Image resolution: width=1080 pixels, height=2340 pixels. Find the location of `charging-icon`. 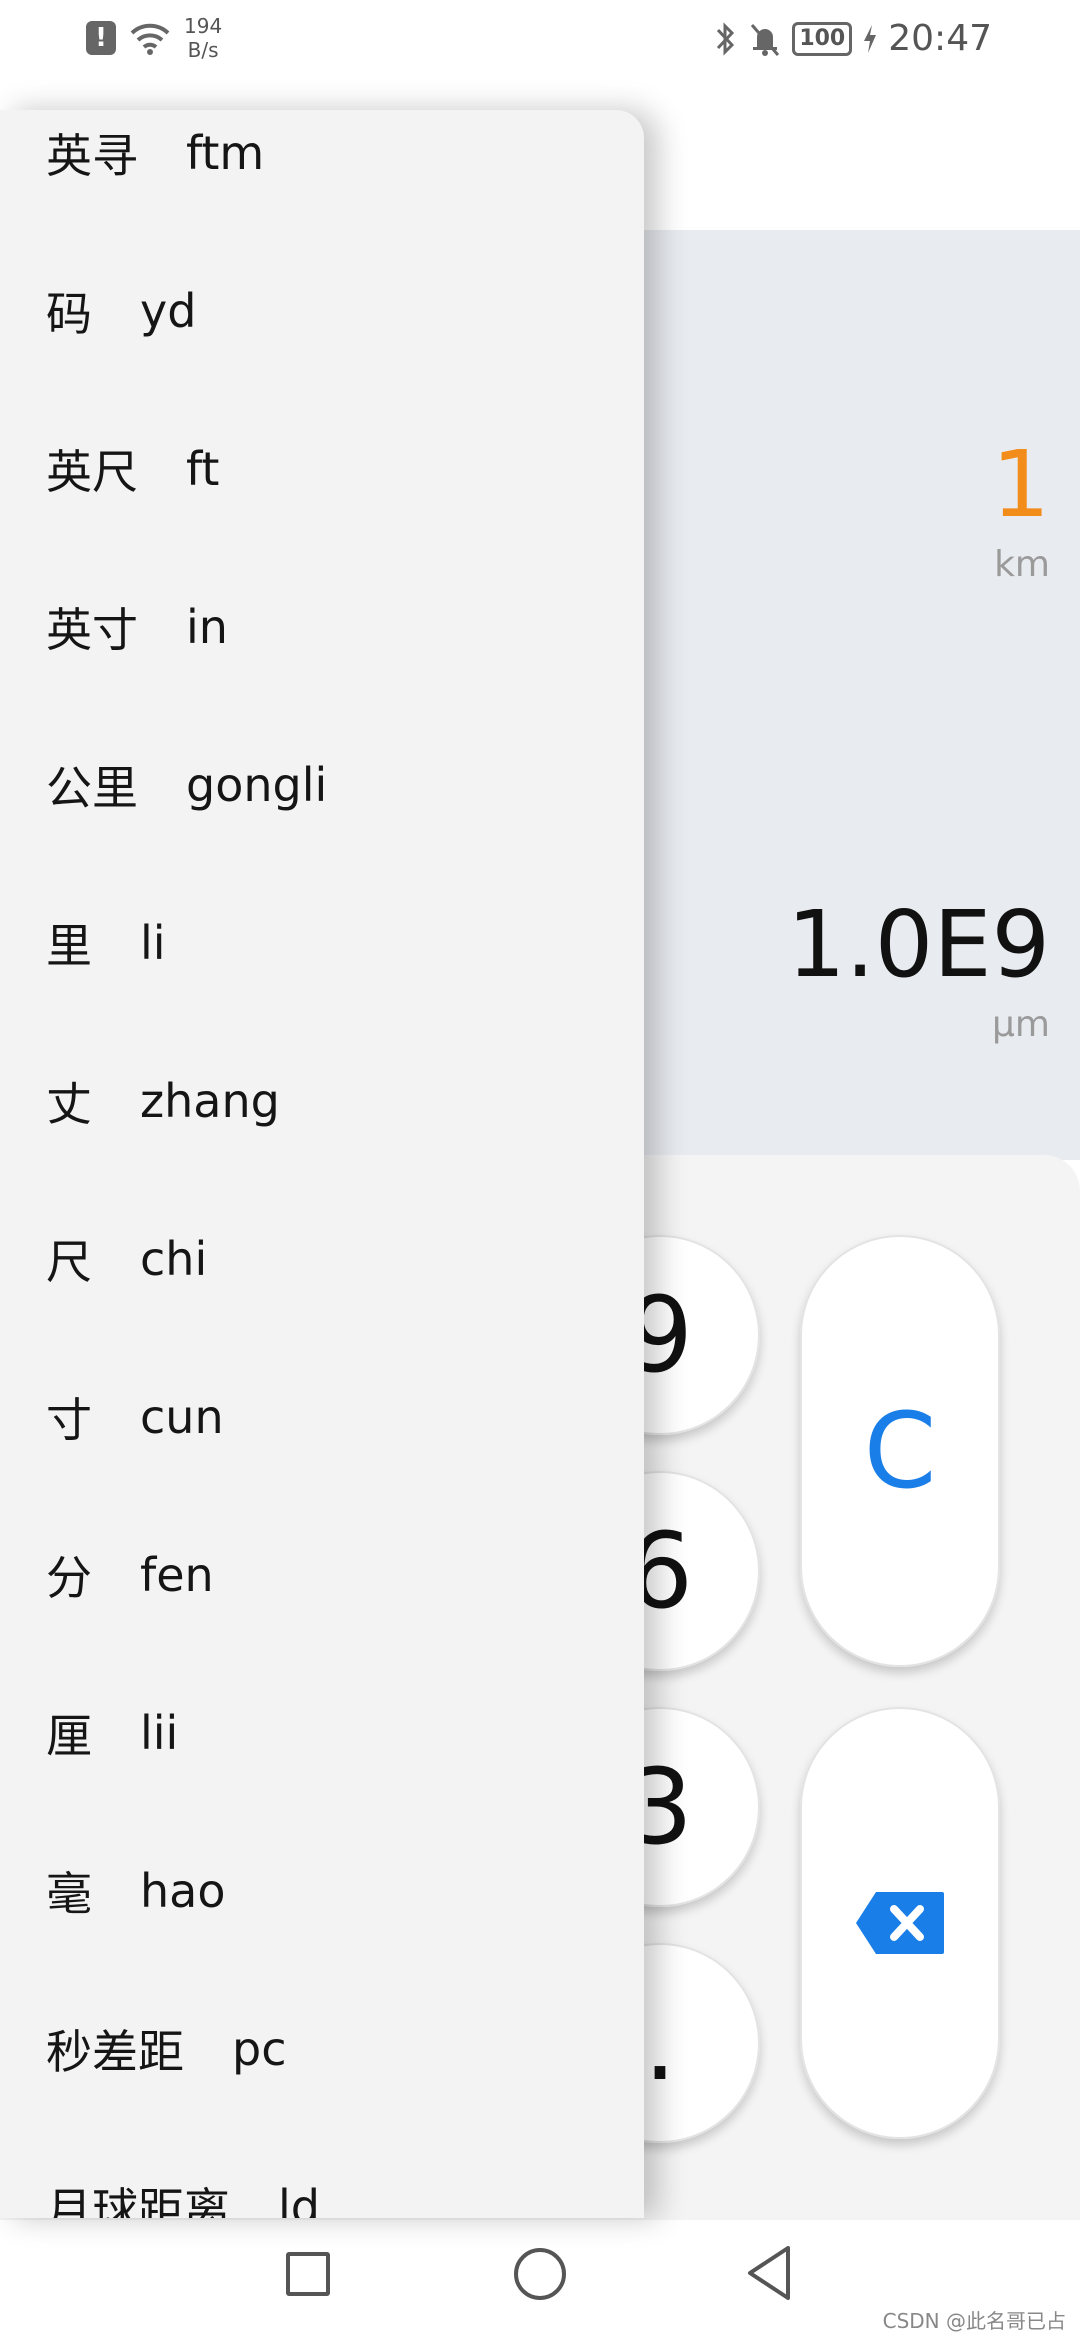

charging-icon is located at coordinates (870, 38).